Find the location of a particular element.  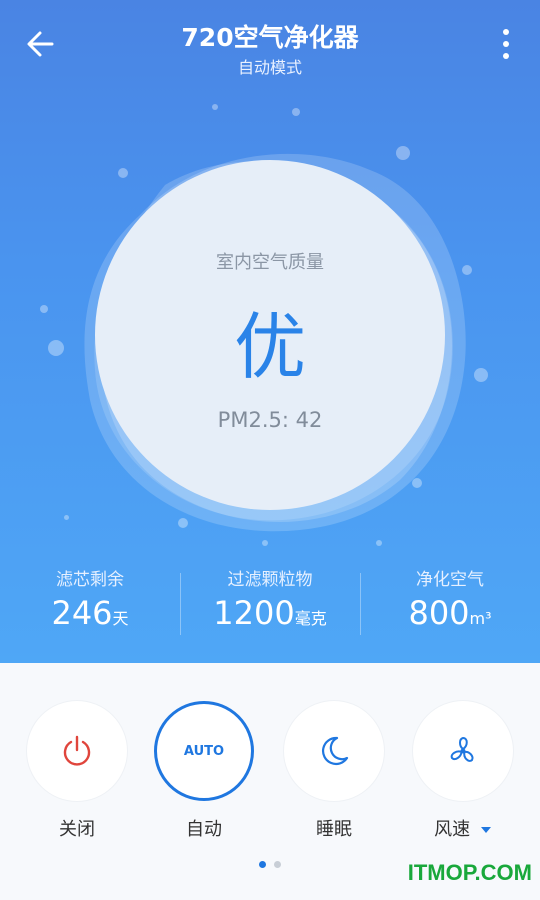

fan-speed-text: 风速 is located at coordinates (452, 829).